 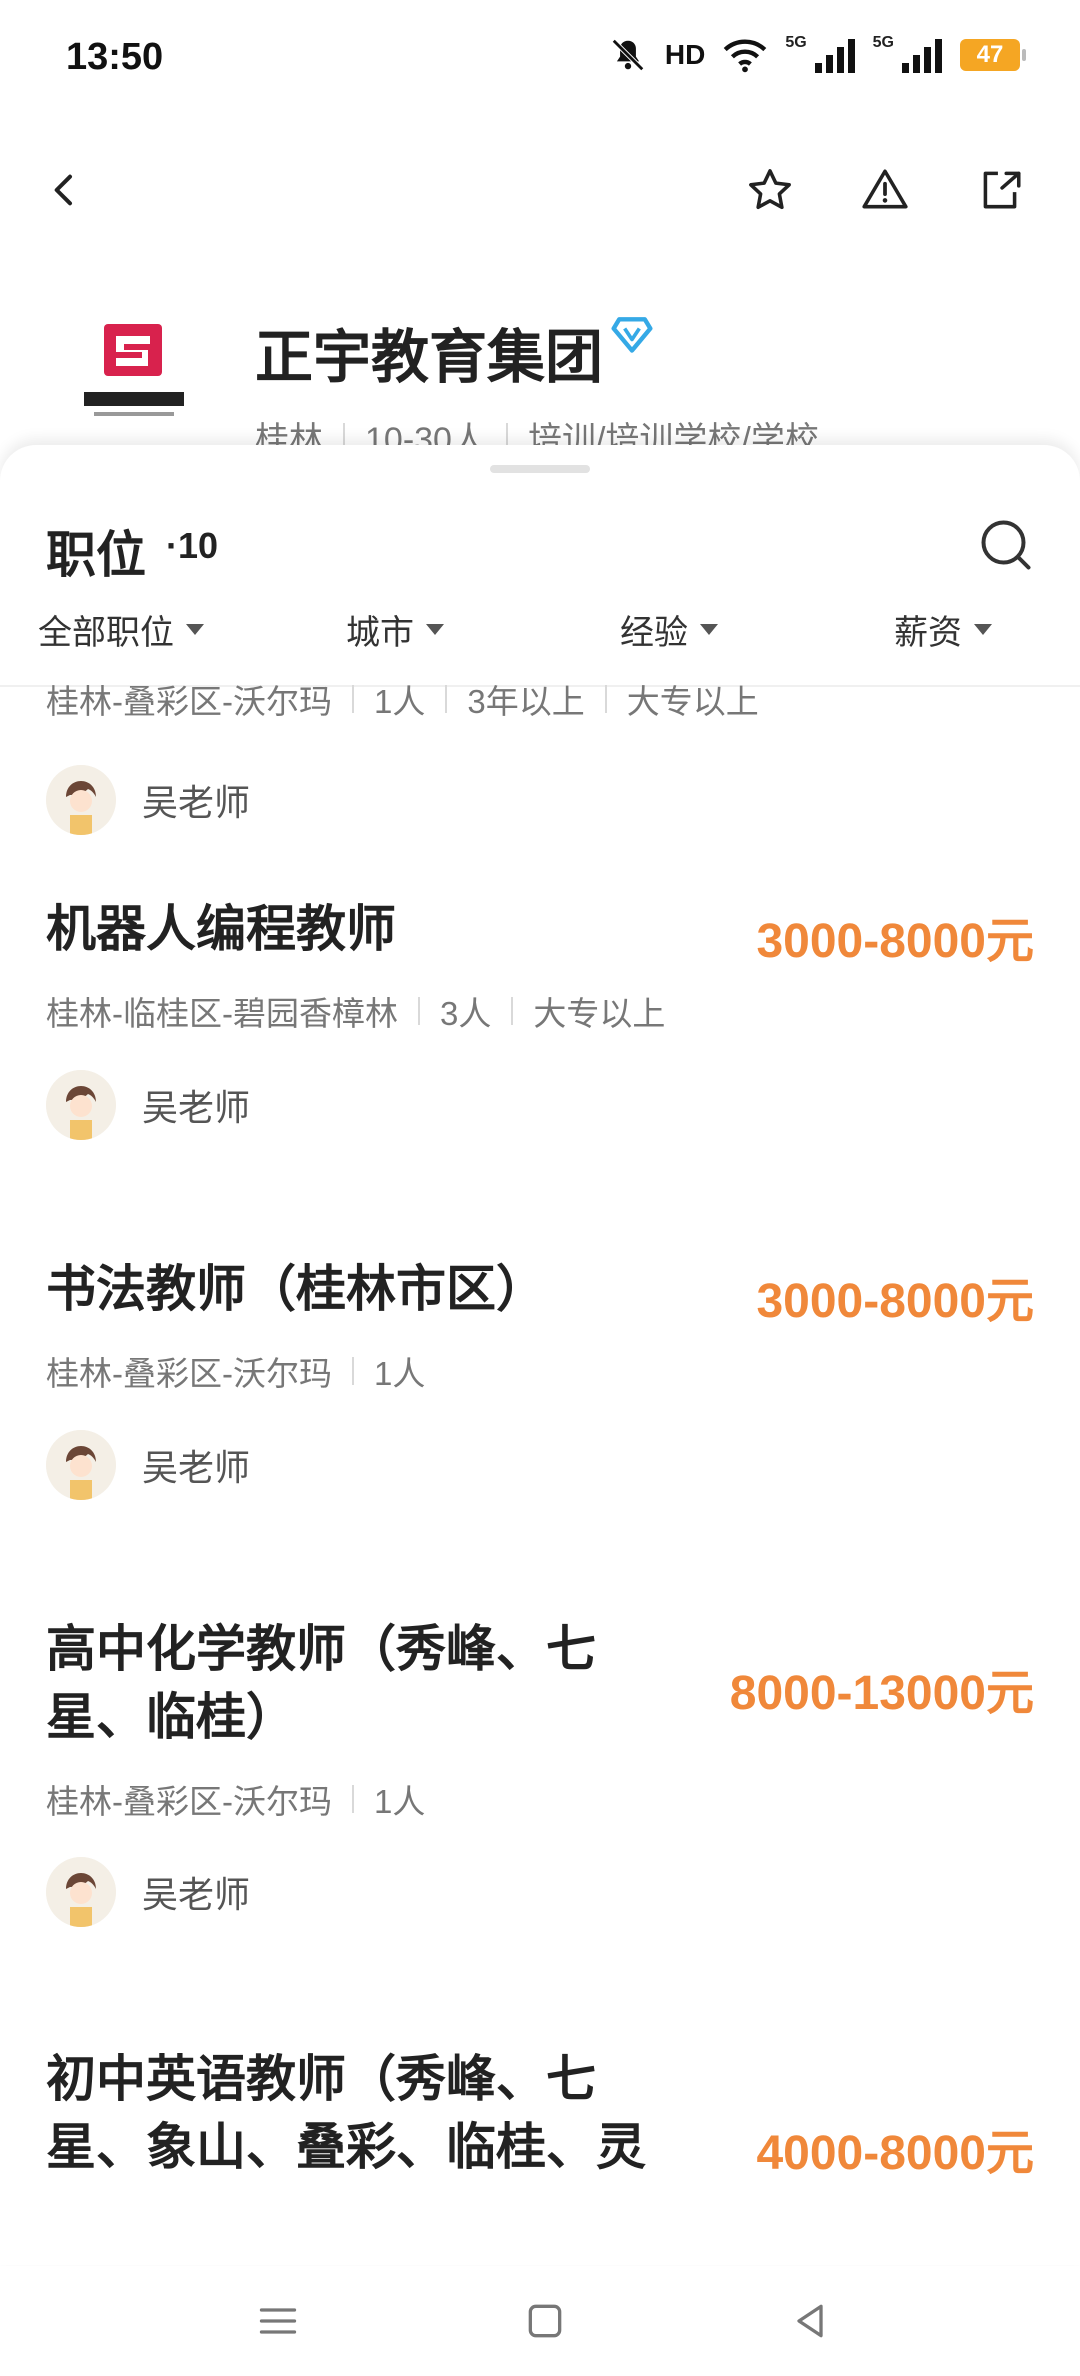 I want to click on filter-label: 城市, so click(x=380, y=633).